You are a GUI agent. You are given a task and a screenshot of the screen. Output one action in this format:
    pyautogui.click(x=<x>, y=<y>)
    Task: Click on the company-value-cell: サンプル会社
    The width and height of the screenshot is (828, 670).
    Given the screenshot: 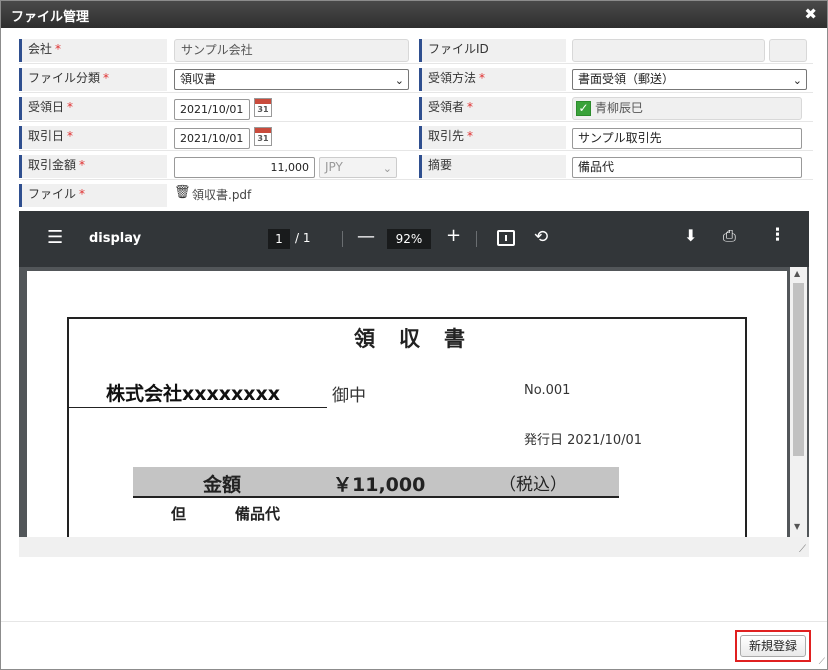 What is the action you would take?
    pyautogui.click(x=294, y=50)
    